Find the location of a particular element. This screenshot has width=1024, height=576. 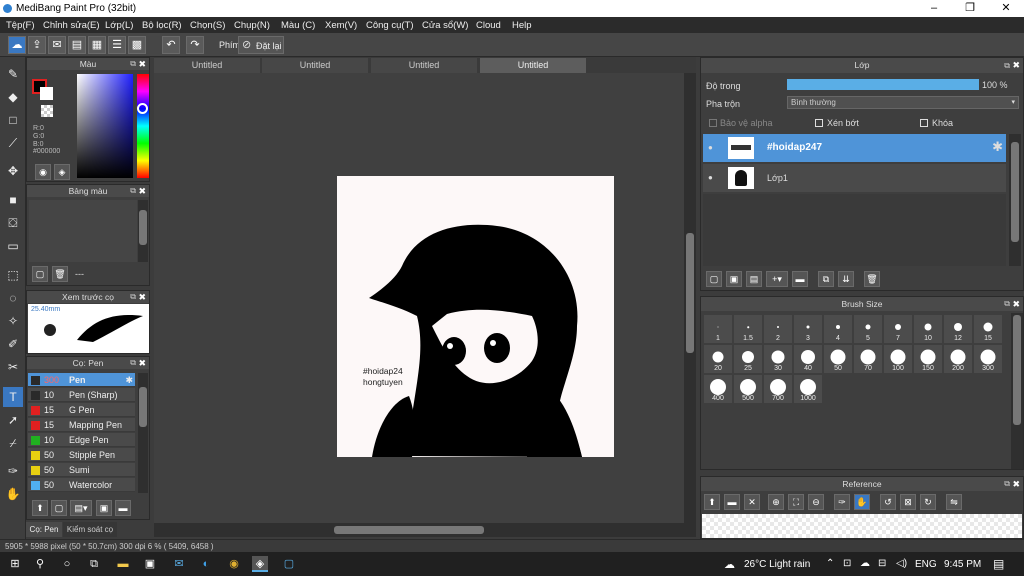

reference-close-icon: ✕ is located at coordinates (752, 502).